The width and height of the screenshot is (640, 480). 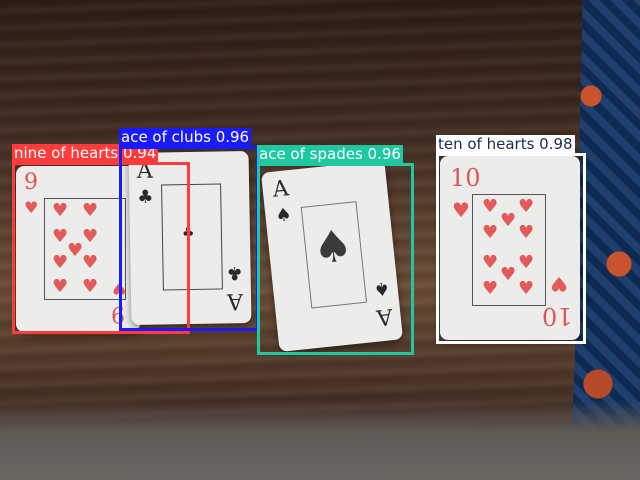 I want to click on detection-box-ace-of-clubs, so click(x=189, y=238).